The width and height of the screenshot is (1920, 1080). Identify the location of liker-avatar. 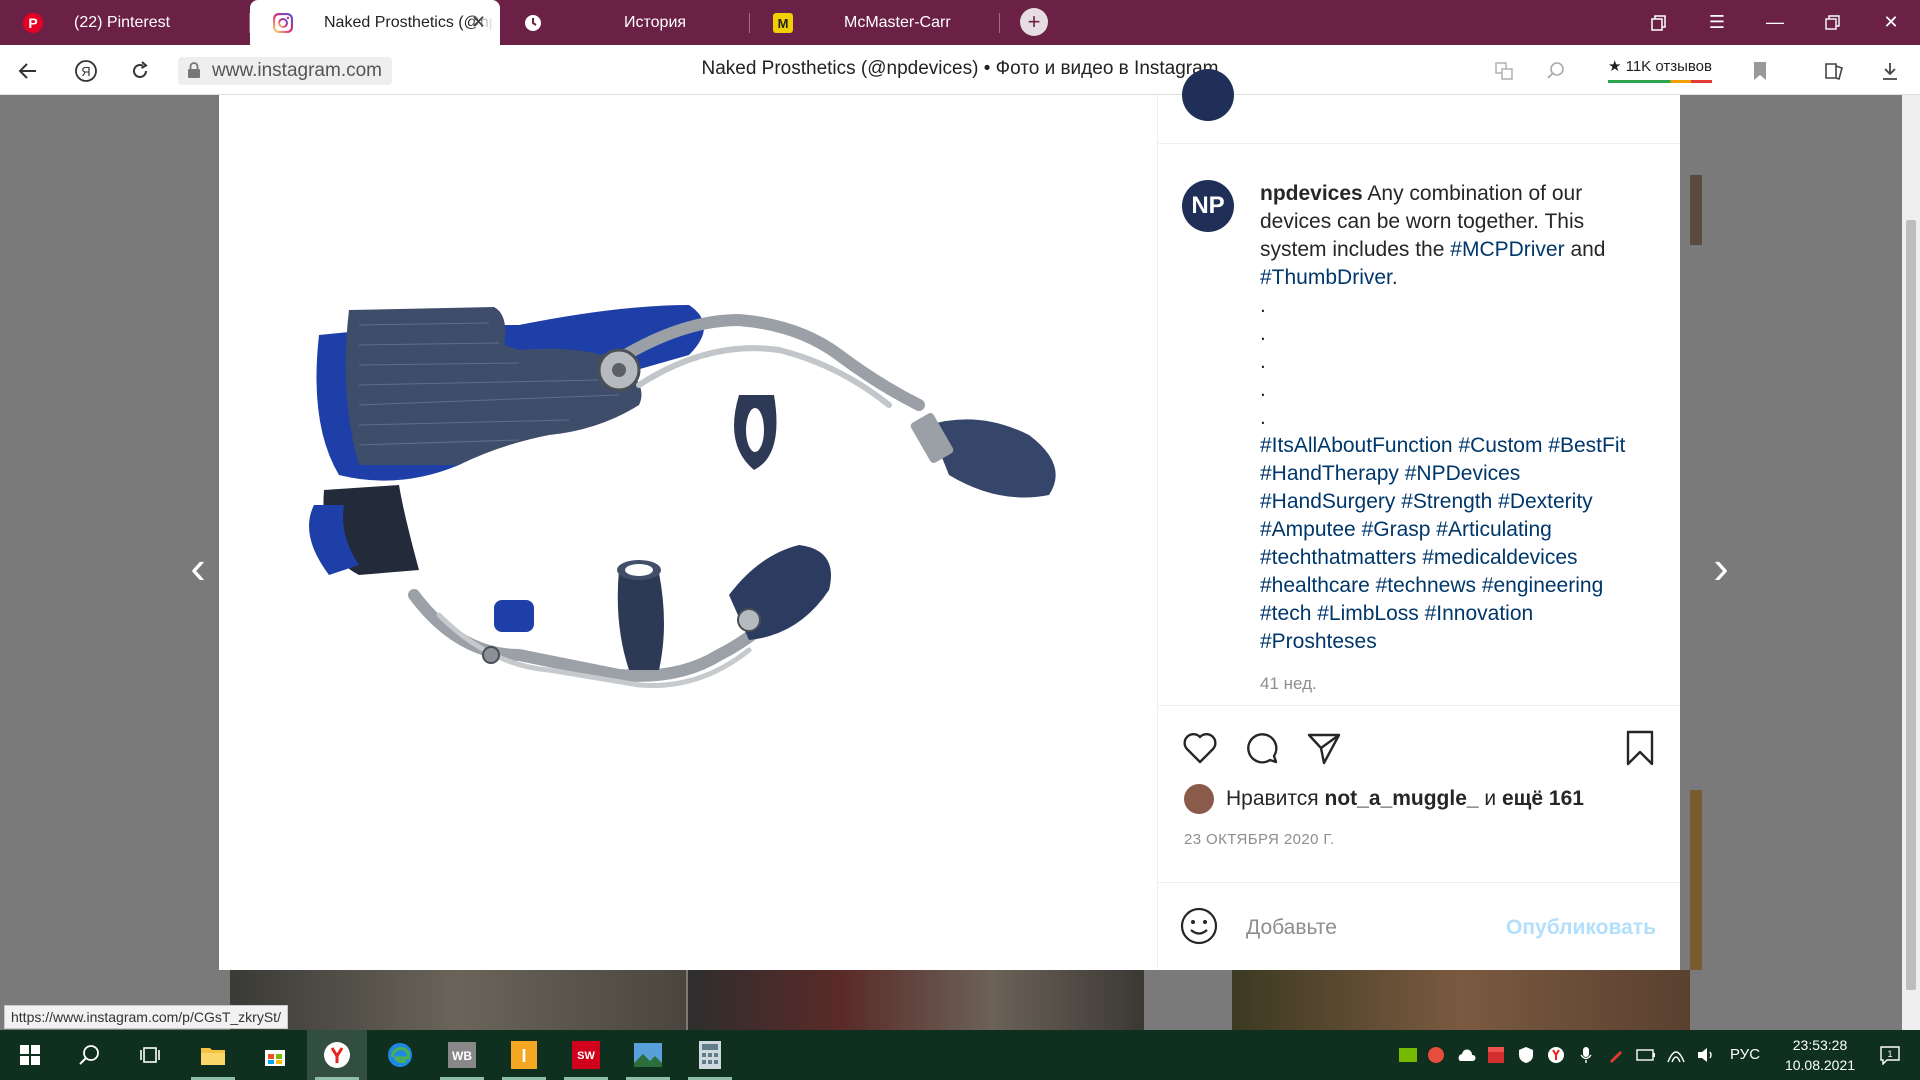
(1199, 799).